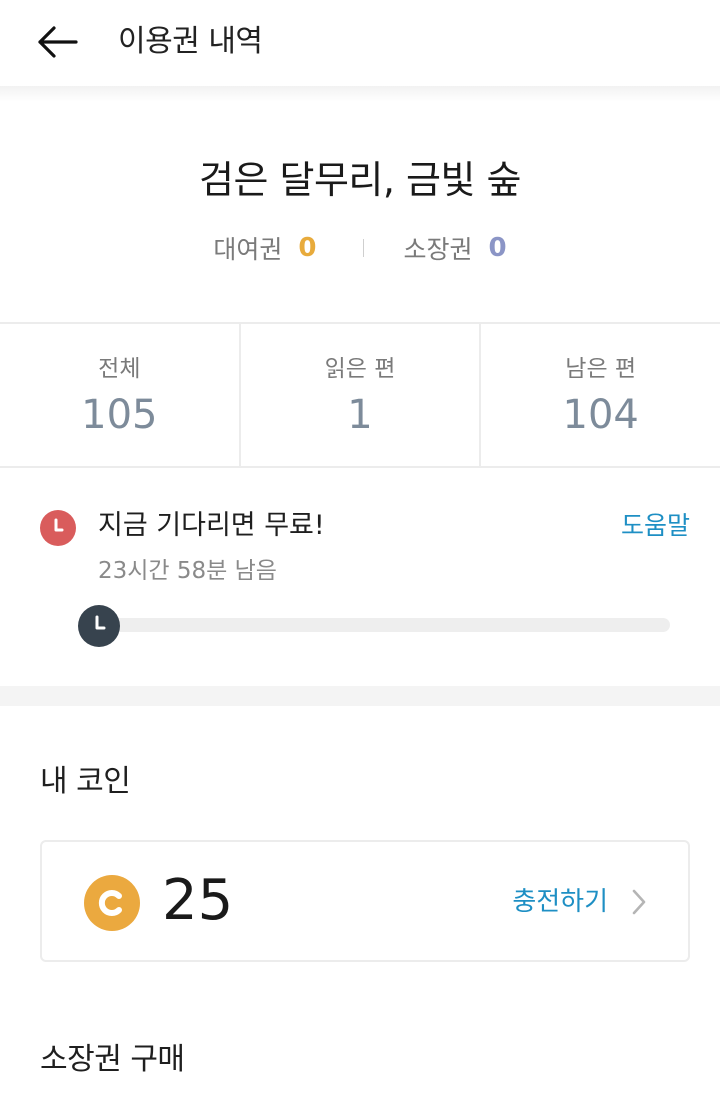  Describe the element at coordinates (112, 903) in the screenshot. I see `coin-icon` at that location.